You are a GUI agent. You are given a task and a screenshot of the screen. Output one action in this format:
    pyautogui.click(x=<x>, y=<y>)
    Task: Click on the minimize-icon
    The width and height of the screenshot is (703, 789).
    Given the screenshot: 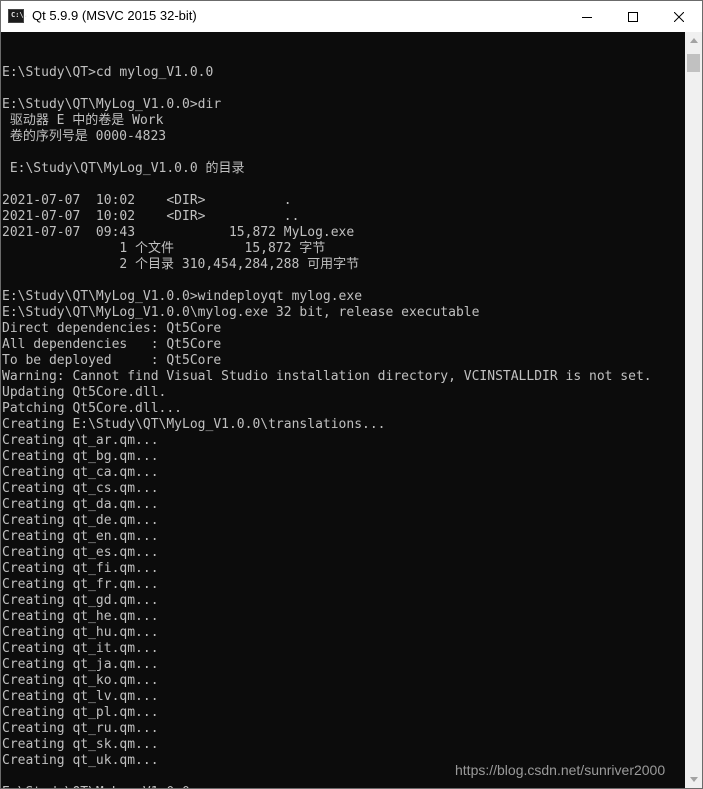 What is the action you would take?
    pyautogui.click(x=587, y=17)
    